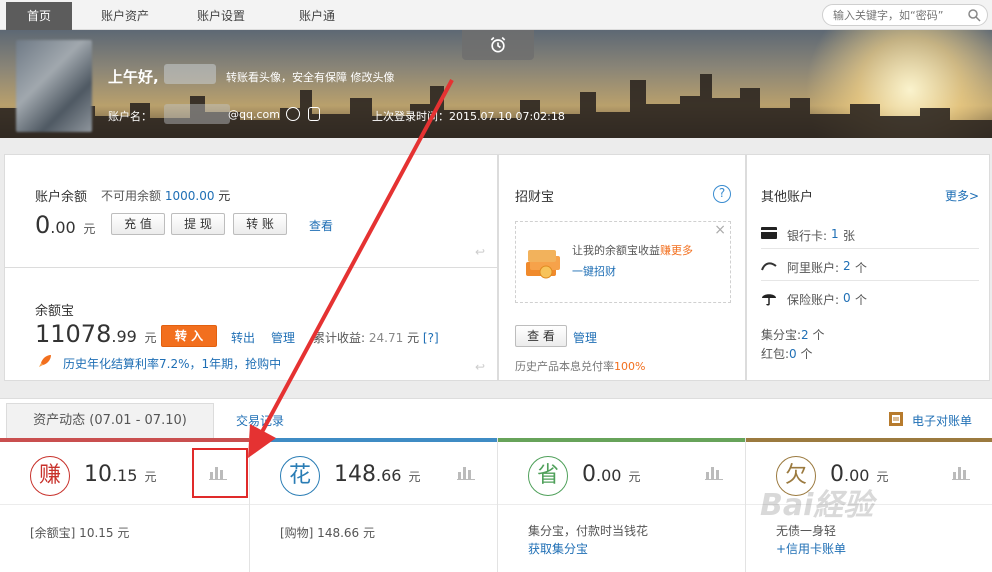 The width and height of the screenshot is (992, 572). I want to click on cumulative-earnings: 累计收益: 24.71 元 [?], so click(376, 337).